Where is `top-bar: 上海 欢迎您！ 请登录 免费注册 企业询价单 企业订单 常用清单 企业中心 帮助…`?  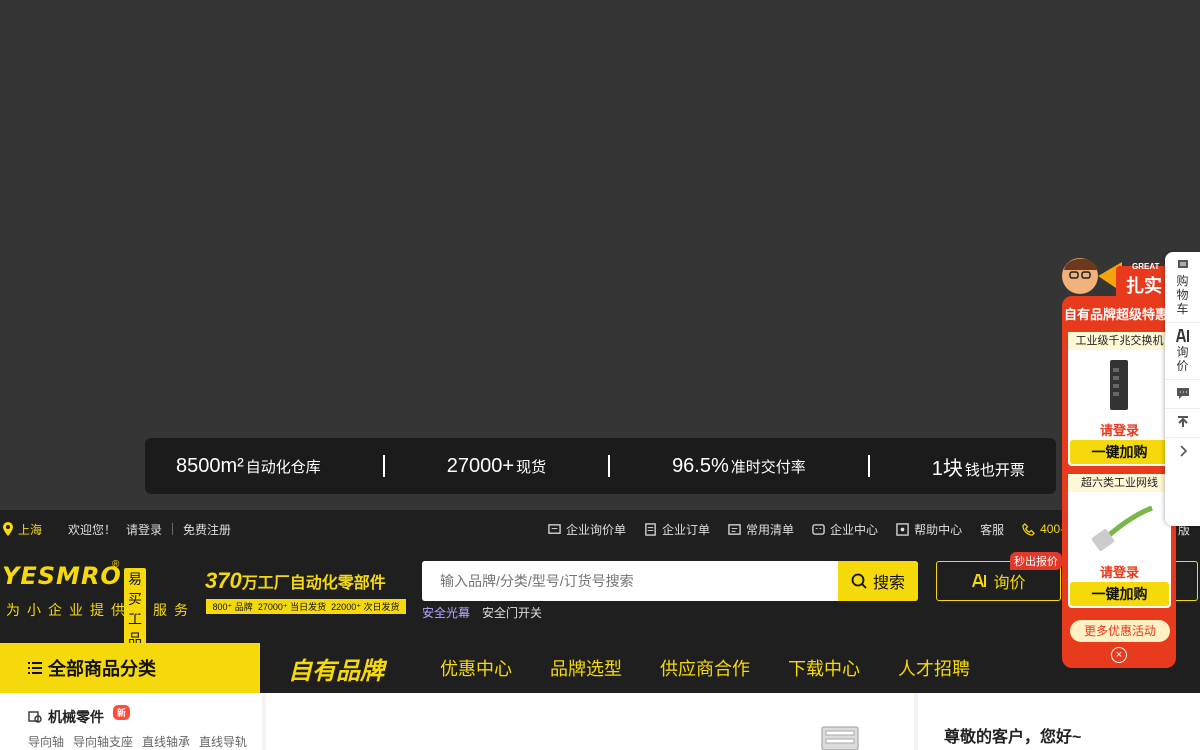 top-bar: 上海 欢迎您！ 请登录 免费注册 企业询价单 企业订单 常用清单 企业中心 帮助… is located at coordinates (600, 529).